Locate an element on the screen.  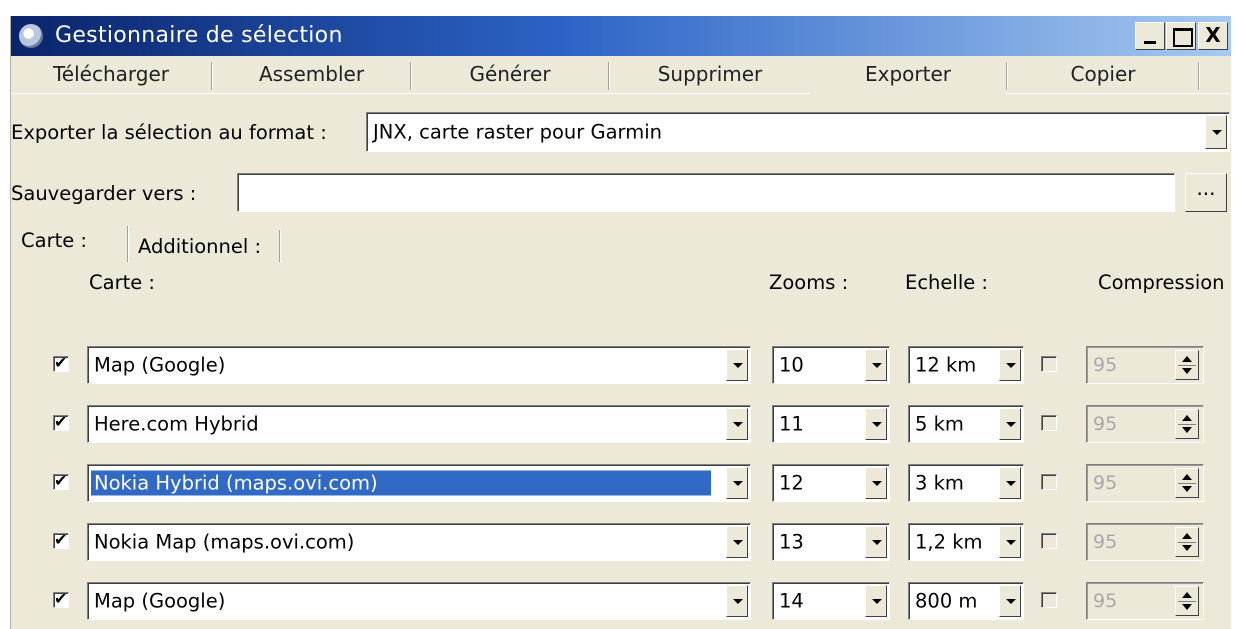
column-header-map: Carte : is located at coordinates (122, 282).